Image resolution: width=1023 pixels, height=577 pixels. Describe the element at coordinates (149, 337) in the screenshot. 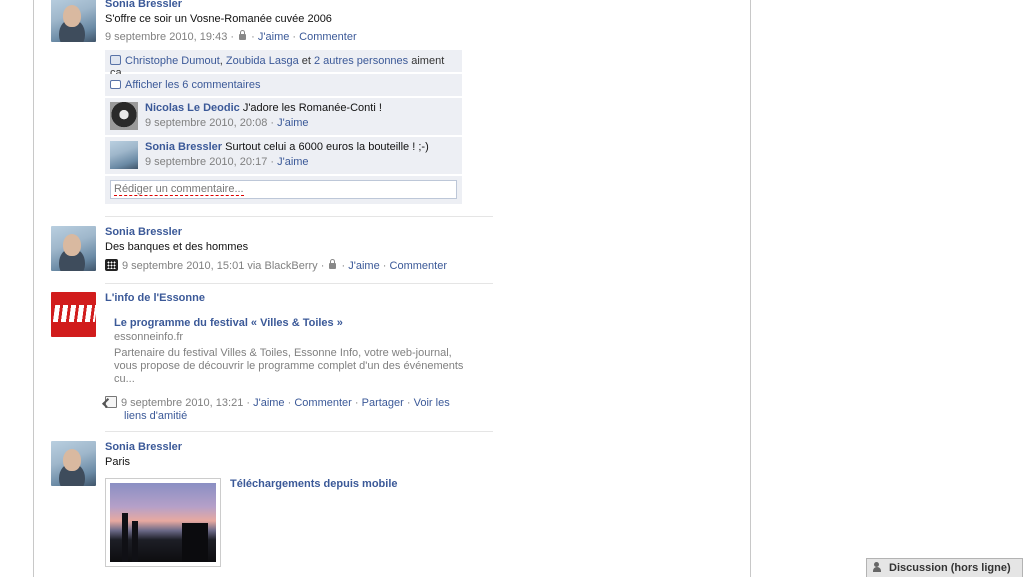

I see `attachment-domain: essonneinfo.fr` at that location.